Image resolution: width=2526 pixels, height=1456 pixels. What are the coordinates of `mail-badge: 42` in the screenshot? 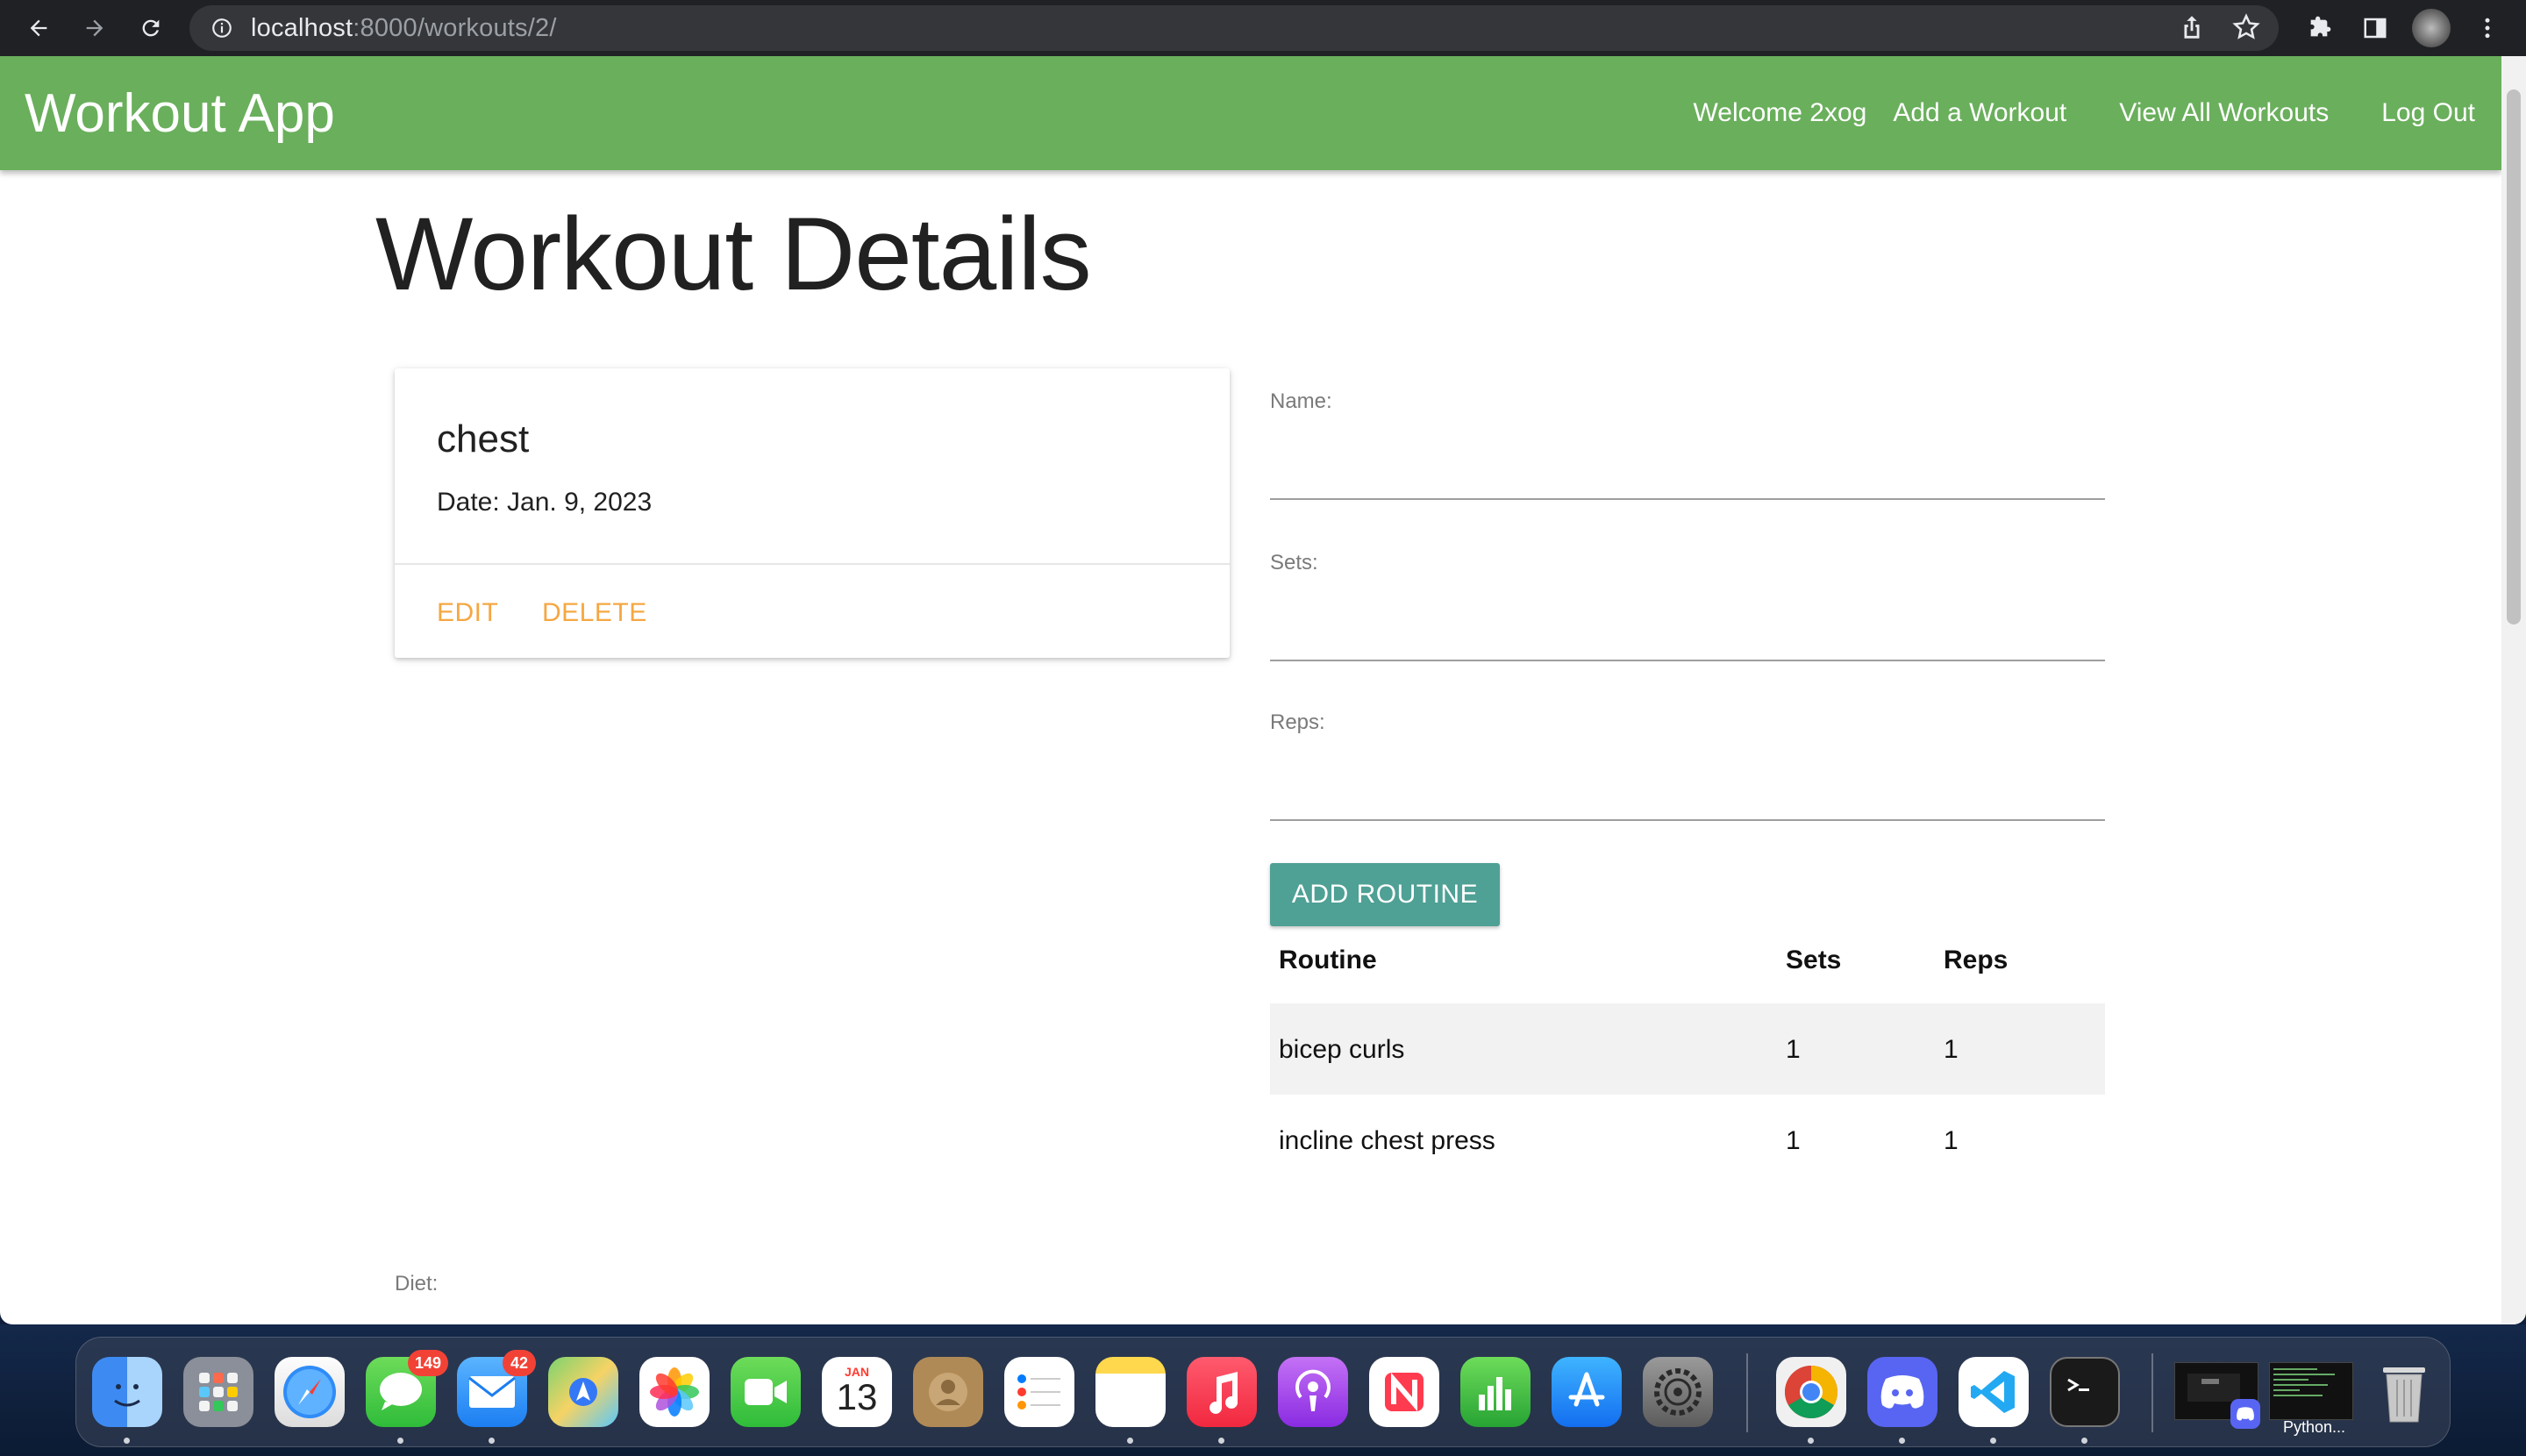 It's located at (519, 1363).